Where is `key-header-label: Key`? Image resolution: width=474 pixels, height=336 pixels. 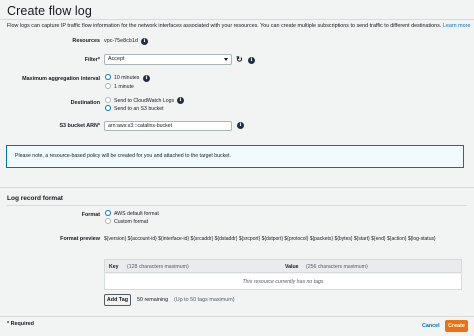
key-header-label: Key is located at coordinates (114, 267).